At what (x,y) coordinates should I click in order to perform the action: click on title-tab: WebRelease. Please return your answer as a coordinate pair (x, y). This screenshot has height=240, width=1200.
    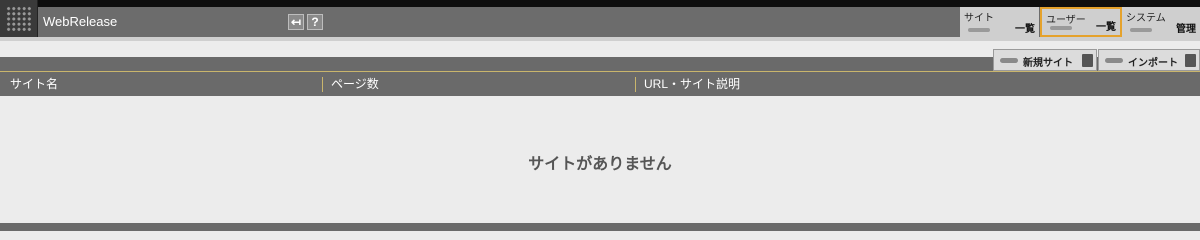
    Looking at the image, I should click on (139, 22).